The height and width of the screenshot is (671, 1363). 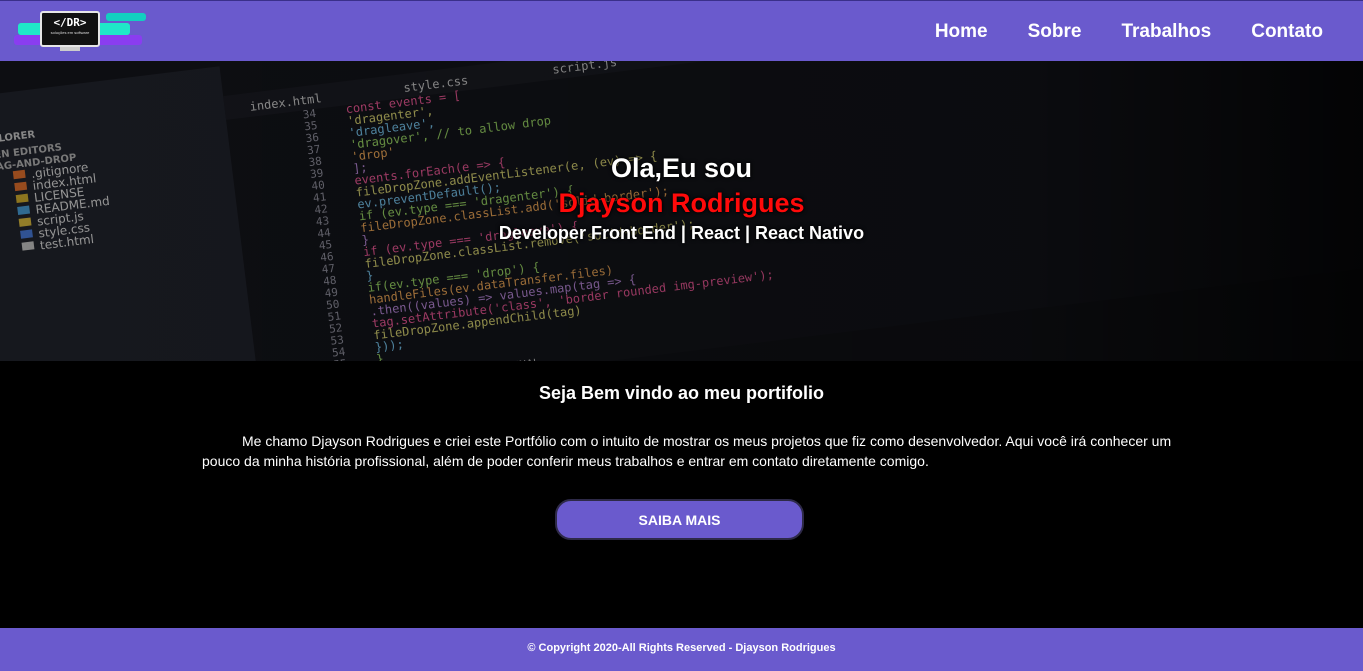 What do you see at coordinates (70, 49) in the screenshot?
I see `logo-monitor-stand` at bounding box center [70, 49].